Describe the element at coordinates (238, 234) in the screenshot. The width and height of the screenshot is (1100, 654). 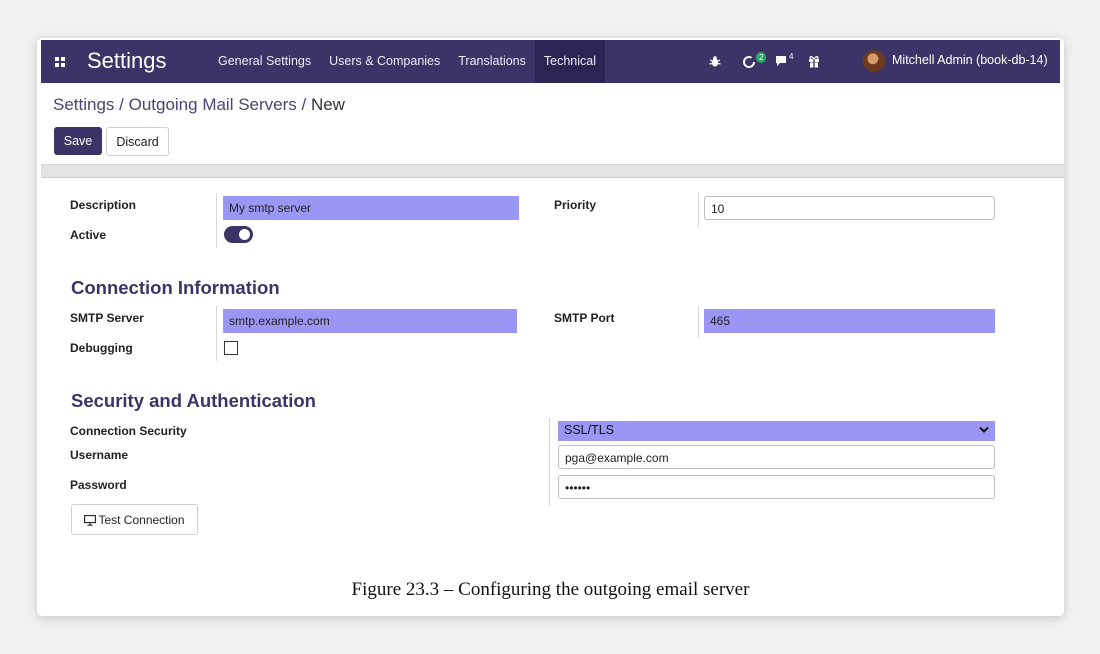
I see `active-toggle` at that location.